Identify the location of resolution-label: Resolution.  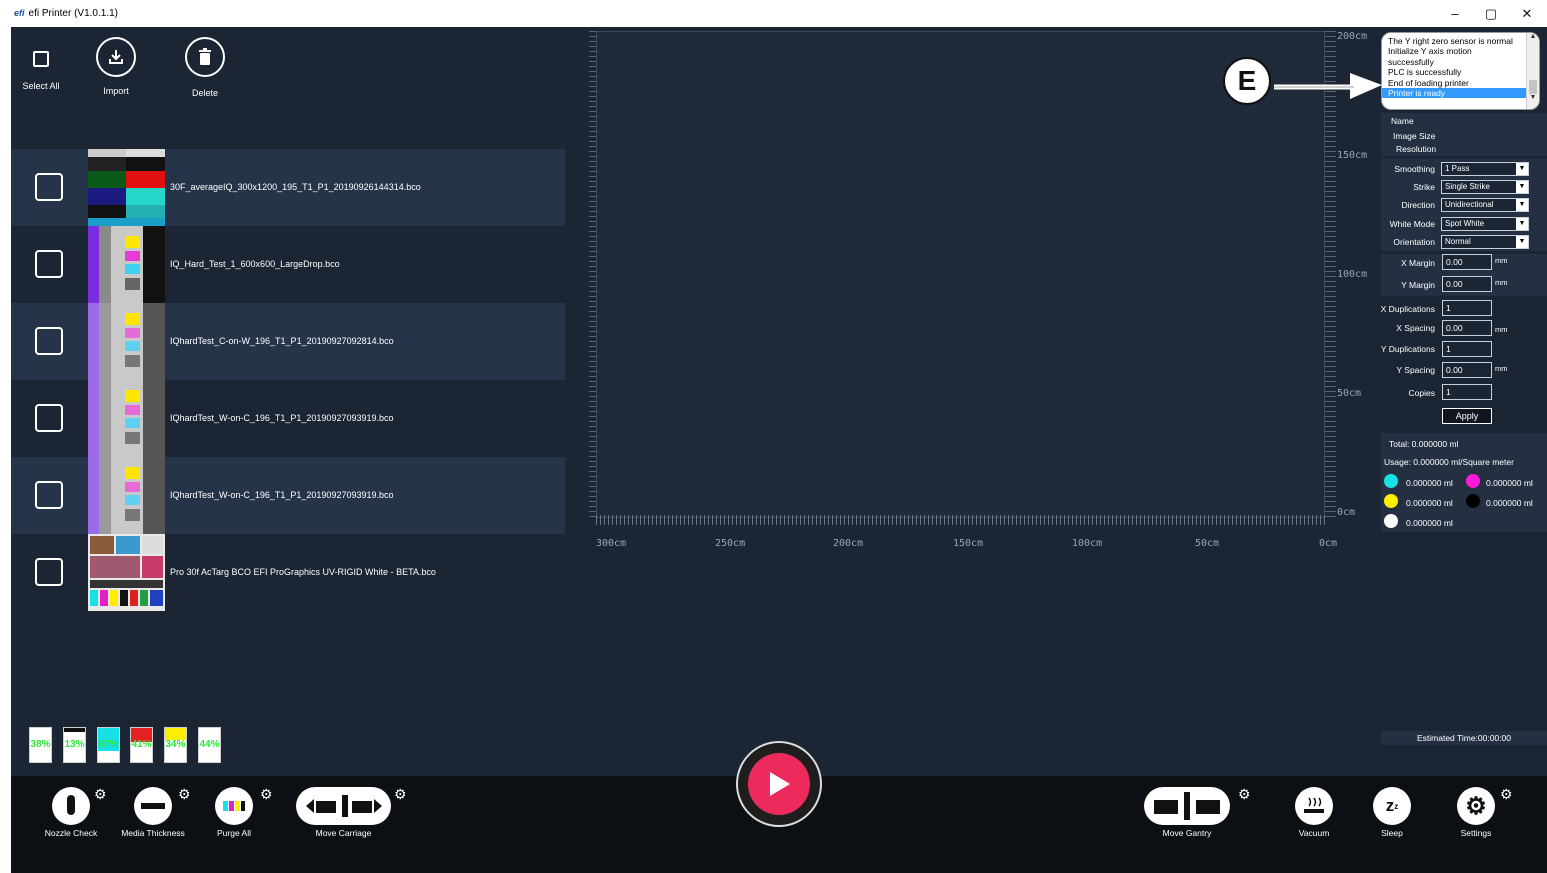
(1416, 149).